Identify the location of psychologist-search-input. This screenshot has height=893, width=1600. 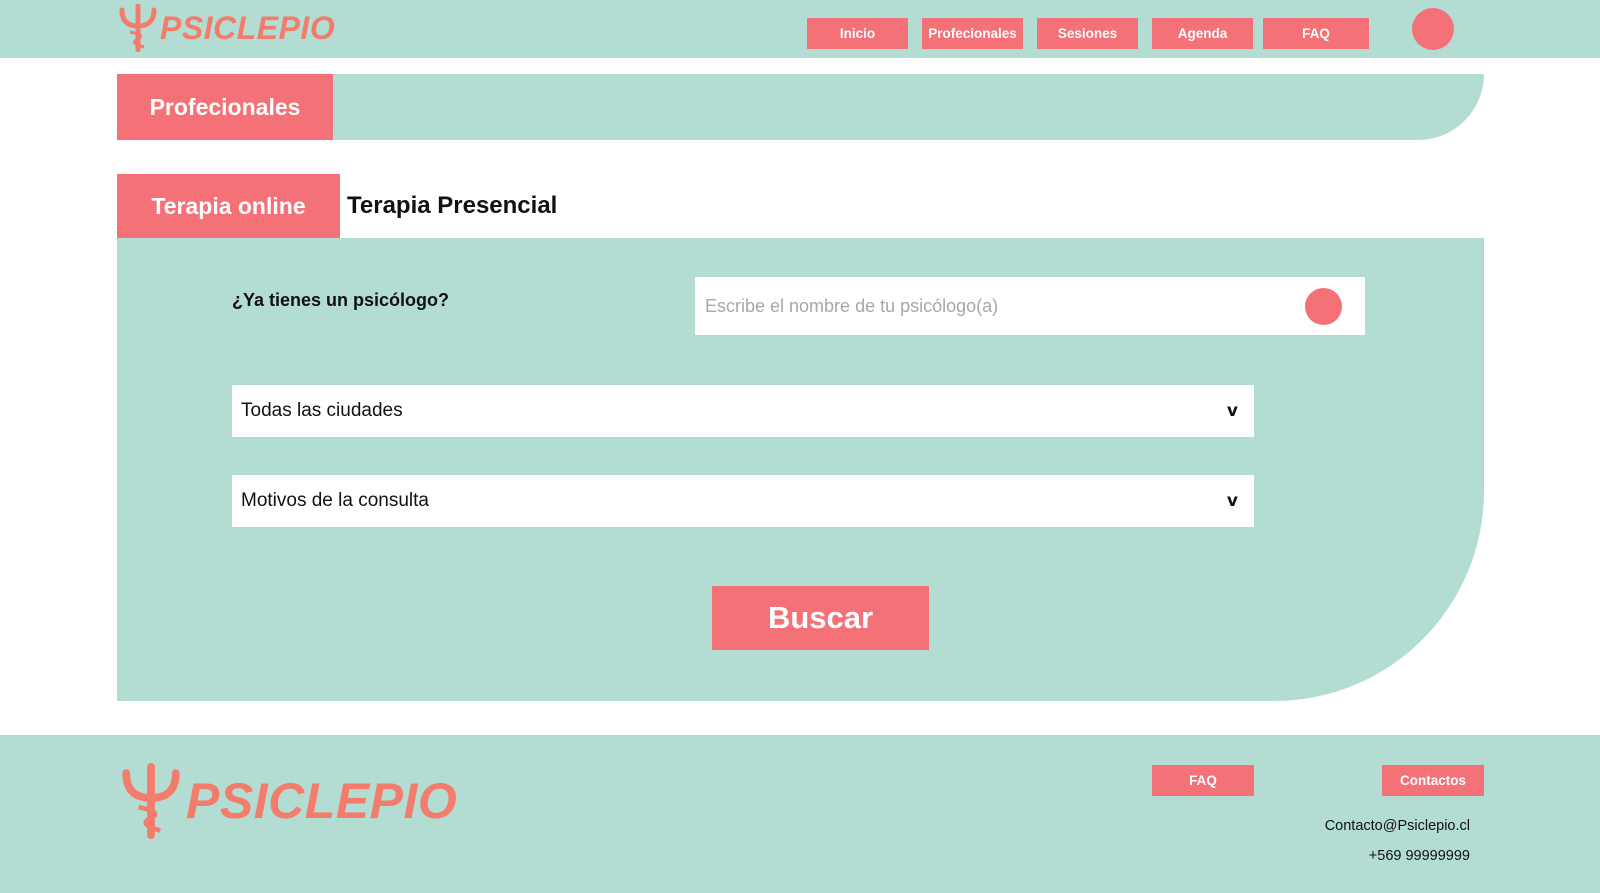
(995, 306).